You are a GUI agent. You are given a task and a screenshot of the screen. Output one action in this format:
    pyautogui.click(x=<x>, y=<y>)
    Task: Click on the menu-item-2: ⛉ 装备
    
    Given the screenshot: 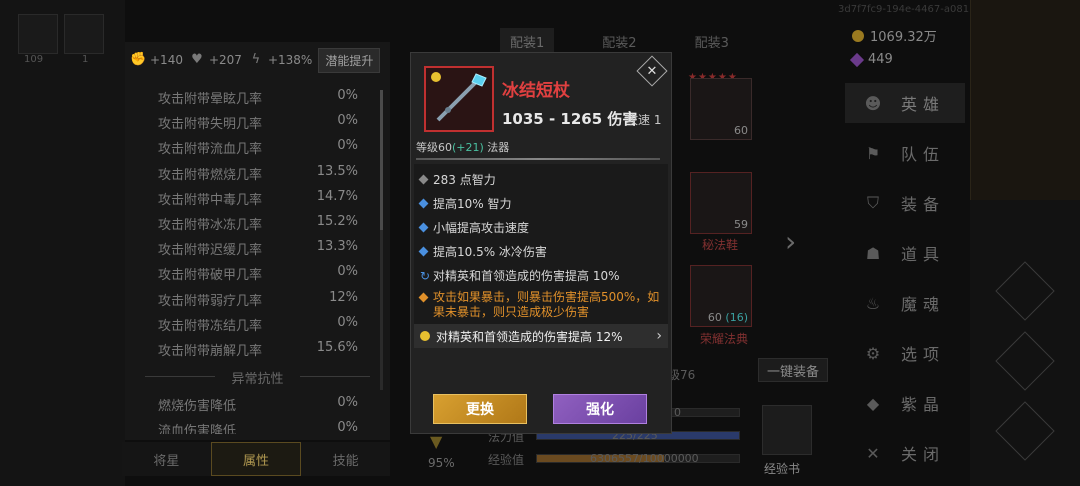 What is the action you would take?
    pyautogui.click(x=905, y=203)
    